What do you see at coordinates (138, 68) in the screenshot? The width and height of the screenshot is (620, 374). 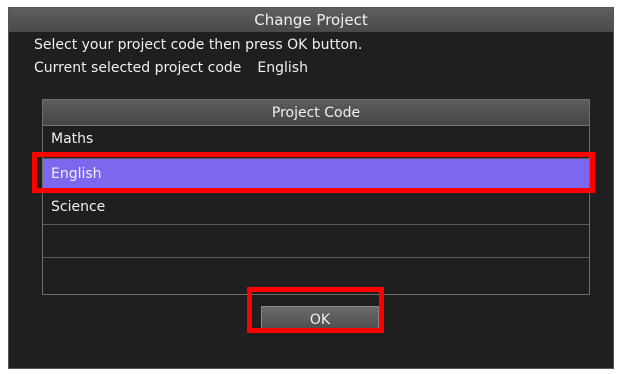 I see `current-selection-label: Current selected project code` at bounding box center [138, 68].